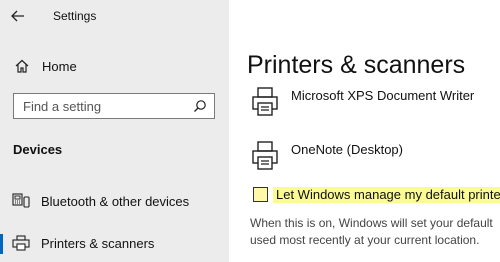 The height and width of the screenshot is (262, 500). Describe the element at coordinates (200, 106) in the screenshot. I see `search-icon` at that location.